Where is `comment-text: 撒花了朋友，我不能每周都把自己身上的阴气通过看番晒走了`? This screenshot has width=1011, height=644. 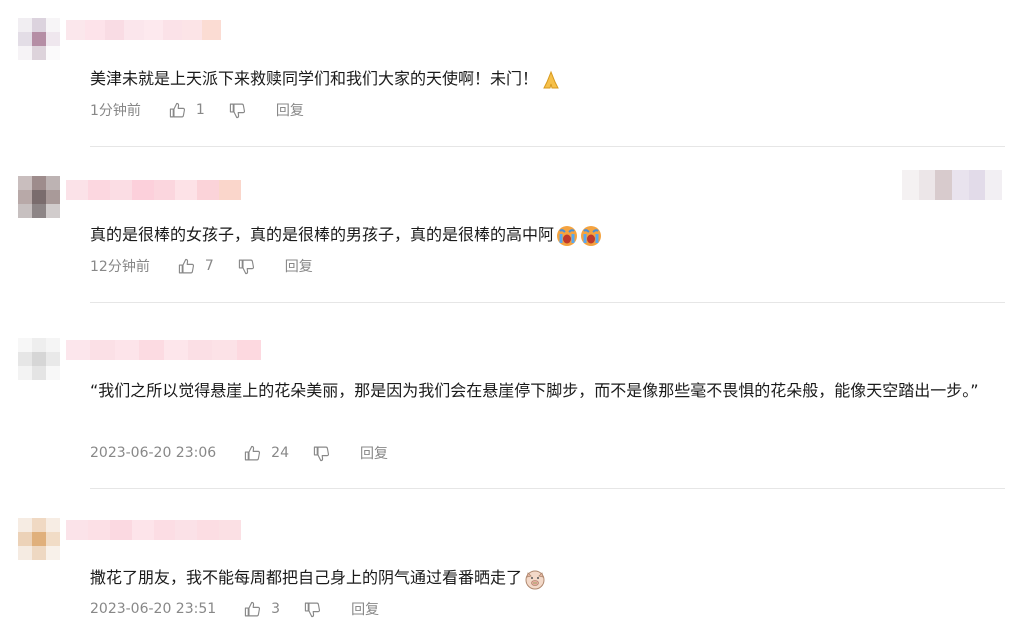
comment-text: 撒花了朋友，我不能每周都把自己身上的阴气通过看番晒走了 is located at coordinates (546, 578).